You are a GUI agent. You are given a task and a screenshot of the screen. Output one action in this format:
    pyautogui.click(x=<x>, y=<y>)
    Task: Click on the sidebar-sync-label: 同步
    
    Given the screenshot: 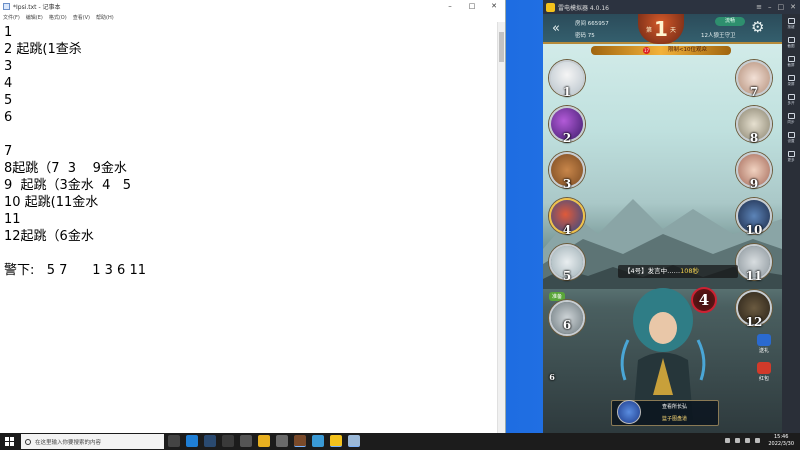 What is the action you would take?
    pyautogui.click(x=791, y=121)
    